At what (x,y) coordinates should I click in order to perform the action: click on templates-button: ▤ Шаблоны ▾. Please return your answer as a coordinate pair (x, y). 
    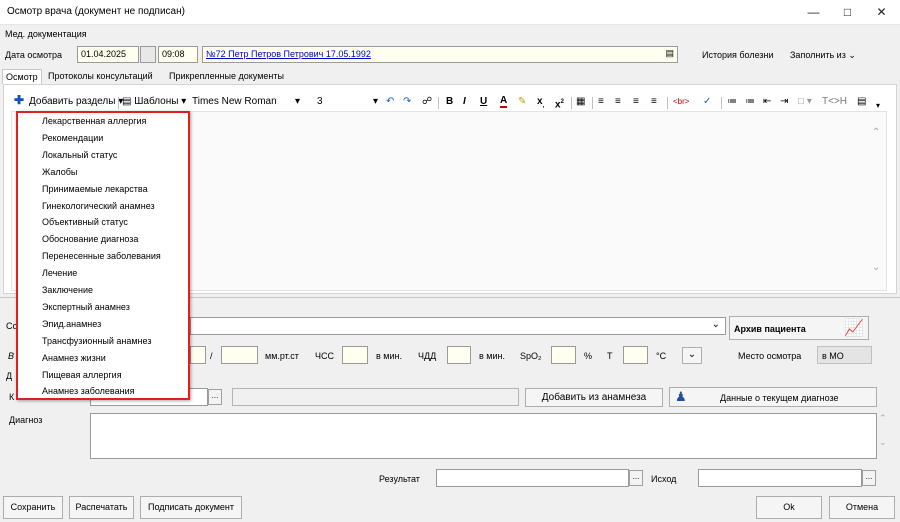
    Looking at the image, I should click on (154, 102).